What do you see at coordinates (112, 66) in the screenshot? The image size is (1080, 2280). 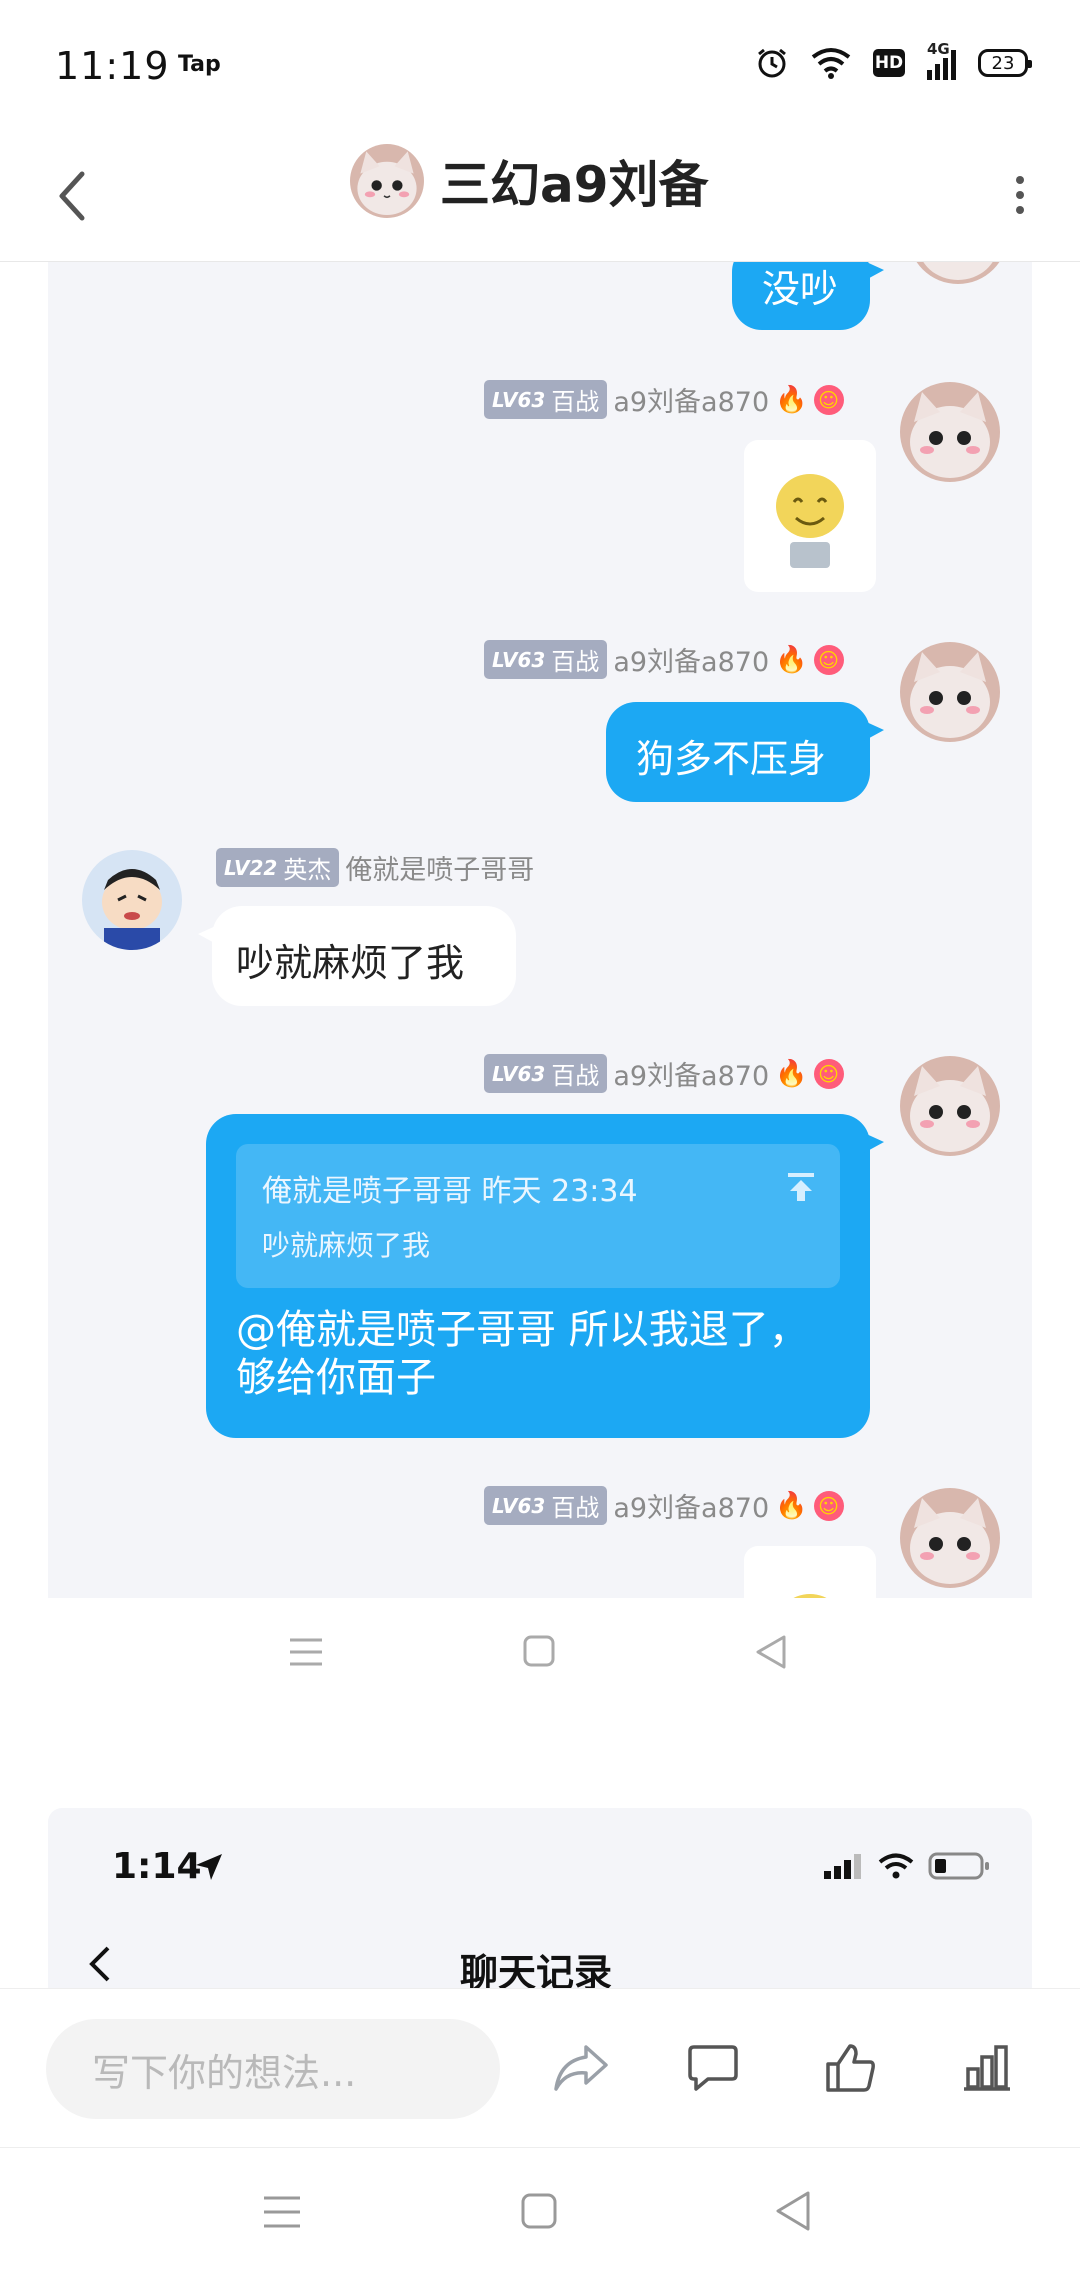 I see `status-time: 11:19` at bounding box center [112, 66].